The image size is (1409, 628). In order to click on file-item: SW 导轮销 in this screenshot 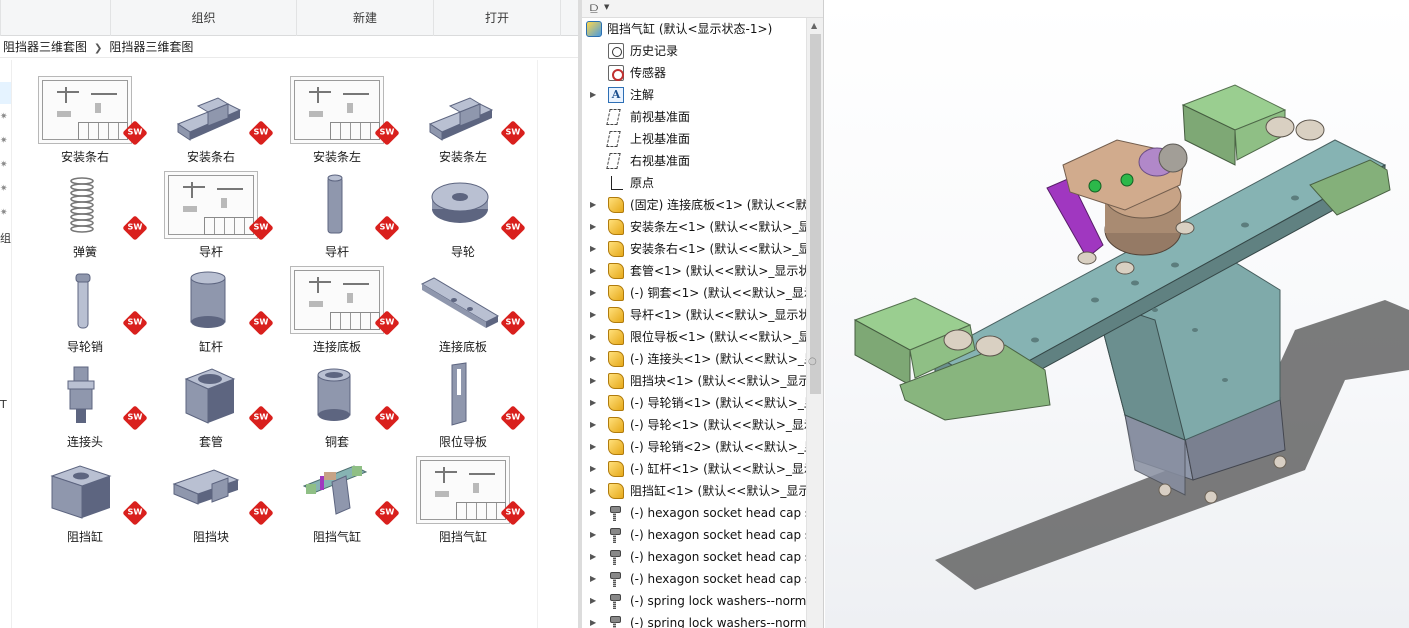, I will do `click(85, 311)`.